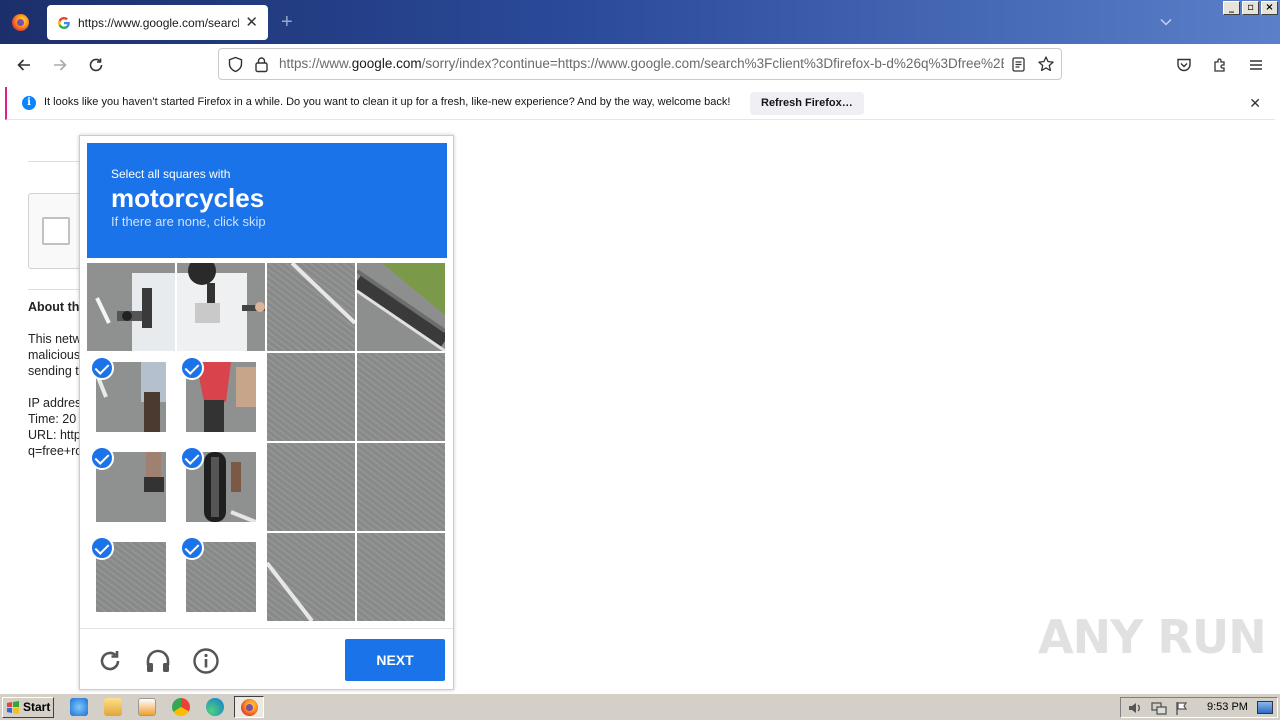 This screenshot has height=720, width=1280. What do you see at coordinates (1220, 65) in the screenshot?
I see `extensions-puzzle-icon` at bounding box center [1220, 65].